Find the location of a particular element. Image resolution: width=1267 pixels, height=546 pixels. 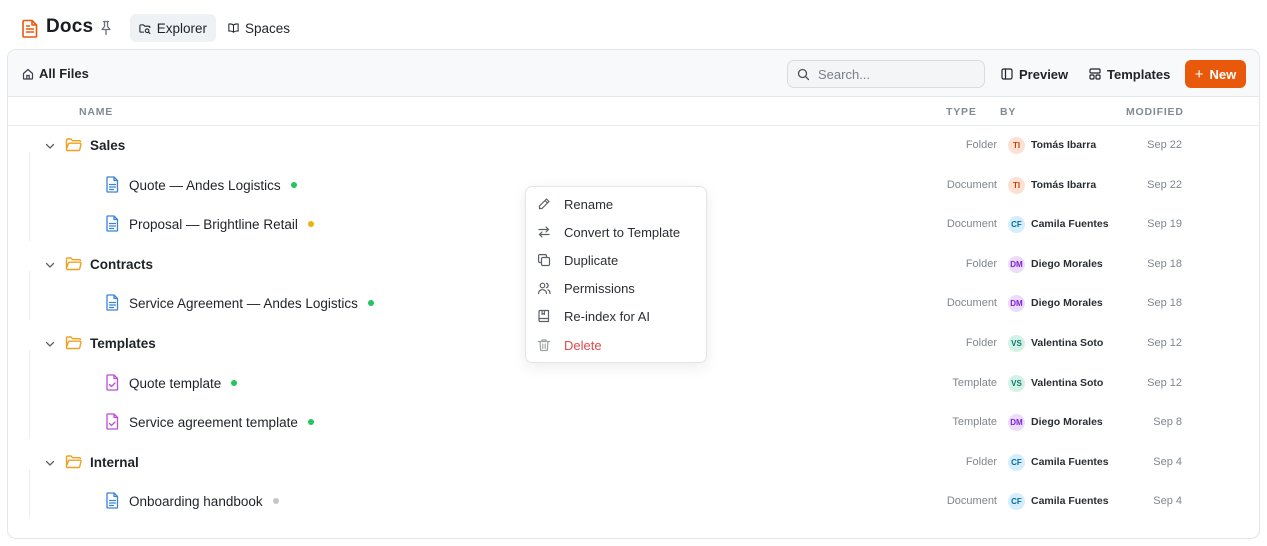

row-name: Quote template is located at coordinates (183, 383).